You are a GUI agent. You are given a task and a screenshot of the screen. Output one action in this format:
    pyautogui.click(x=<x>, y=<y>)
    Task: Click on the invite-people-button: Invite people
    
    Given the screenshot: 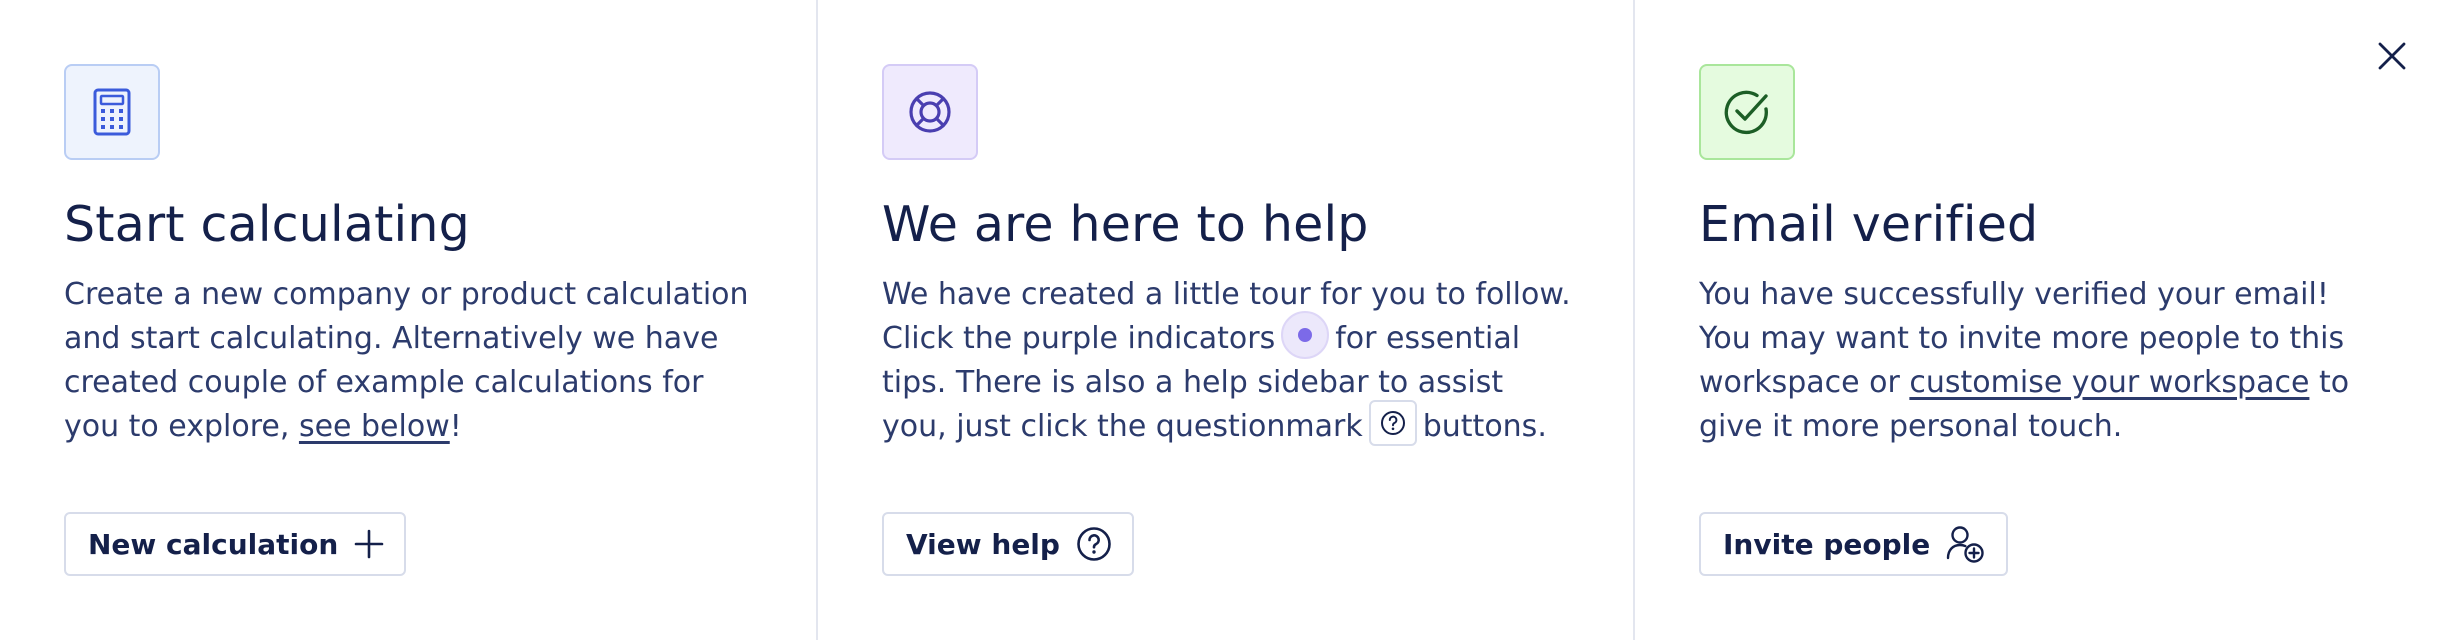 What is the action you would take?
    pyautogui.click(x=1854, y=544)
    